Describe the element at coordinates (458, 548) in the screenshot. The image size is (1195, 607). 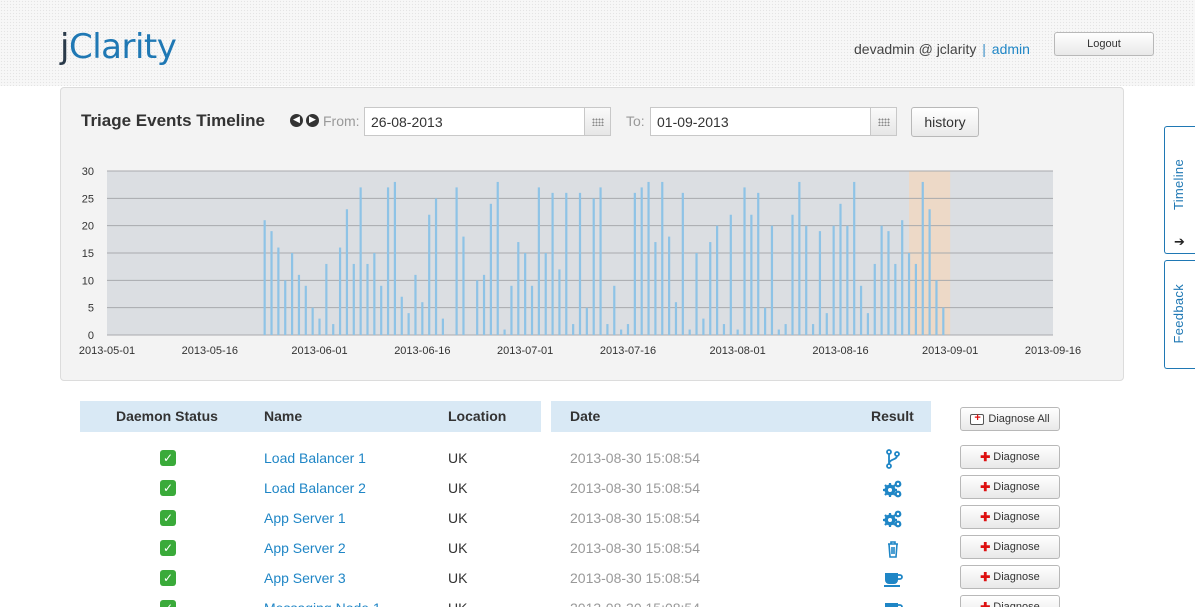
I see `daemon-location: UK` at that location.